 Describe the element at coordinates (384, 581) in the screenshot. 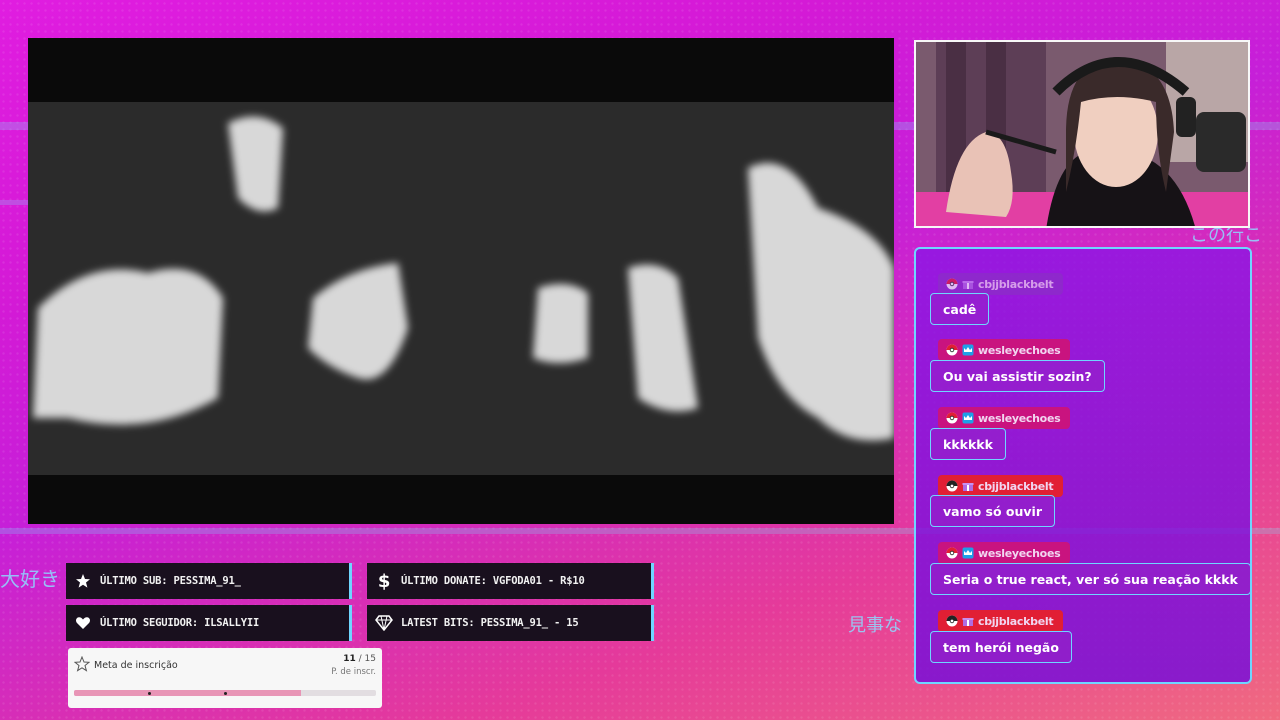

I see `dollar-icon: $` at that location.